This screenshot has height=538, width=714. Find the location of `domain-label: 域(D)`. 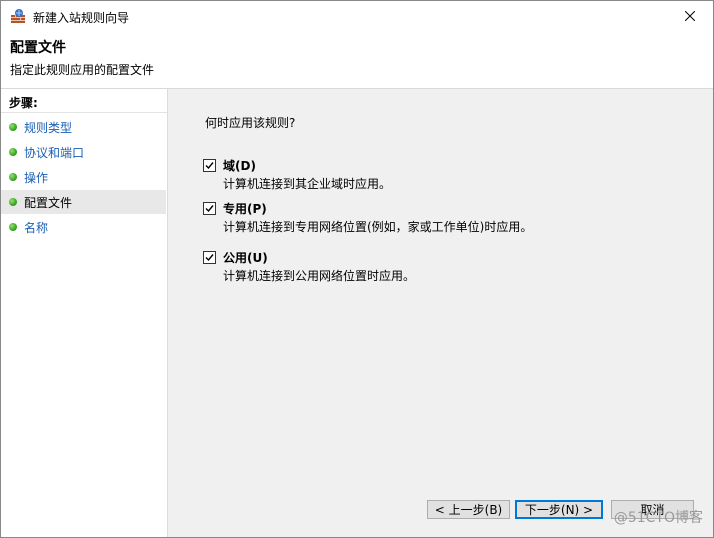

domain-label: 域(D) is located at coordinates (239, 165).